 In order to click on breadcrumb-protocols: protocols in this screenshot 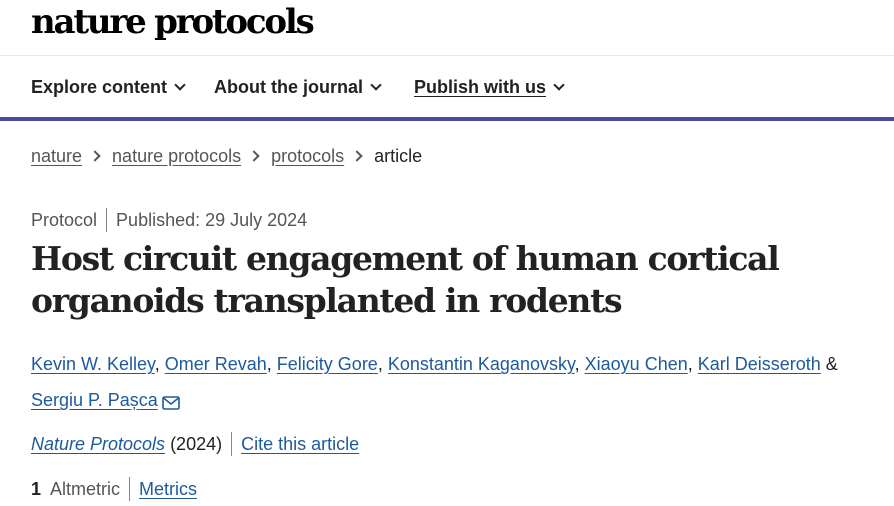, I will do `click(307, 156)`.